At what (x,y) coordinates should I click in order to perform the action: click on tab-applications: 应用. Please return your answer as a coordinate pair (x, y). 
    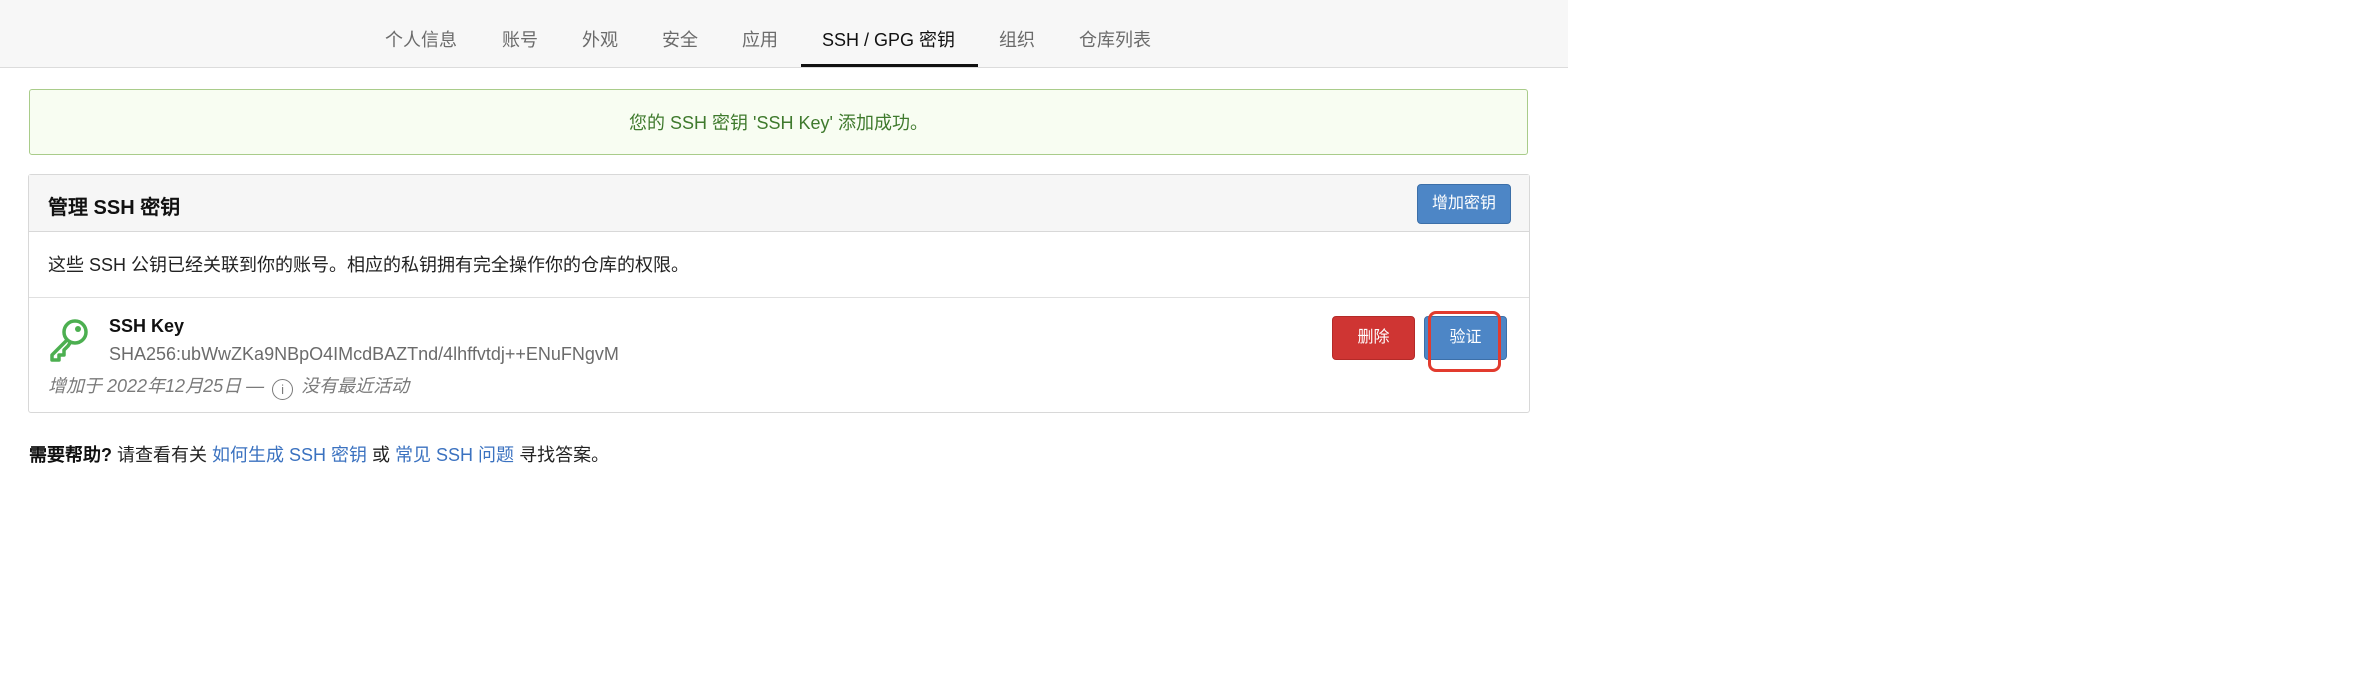
    Looking at the image, I should click on (760, 34).